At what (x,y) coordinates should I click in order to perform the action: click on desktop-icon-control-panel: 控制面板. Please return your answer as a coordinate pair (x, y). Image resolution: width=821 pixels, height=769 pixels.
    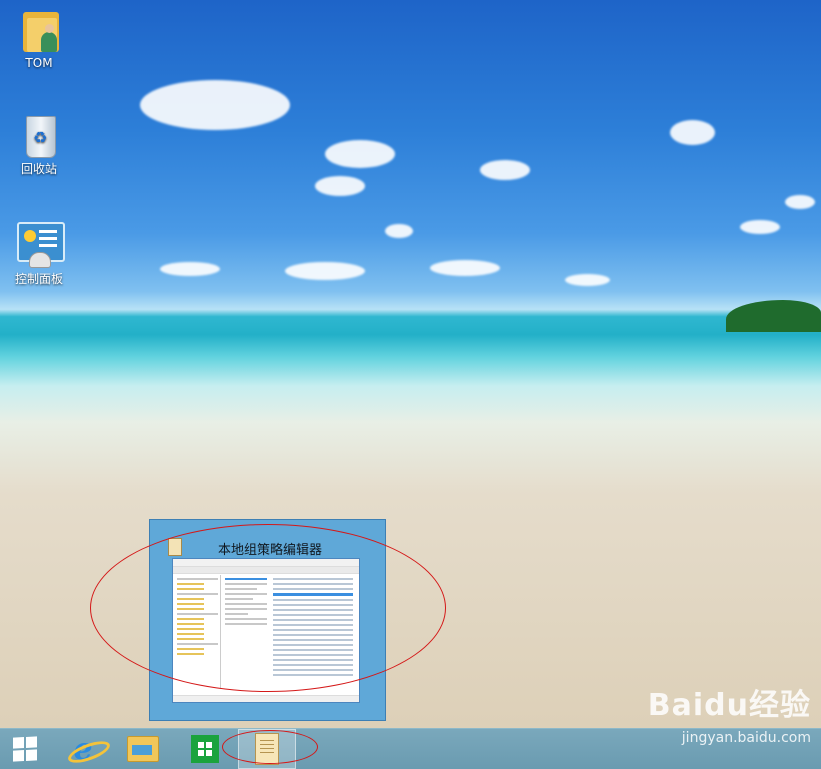
    Looking at the image, I should click on (39, 253).